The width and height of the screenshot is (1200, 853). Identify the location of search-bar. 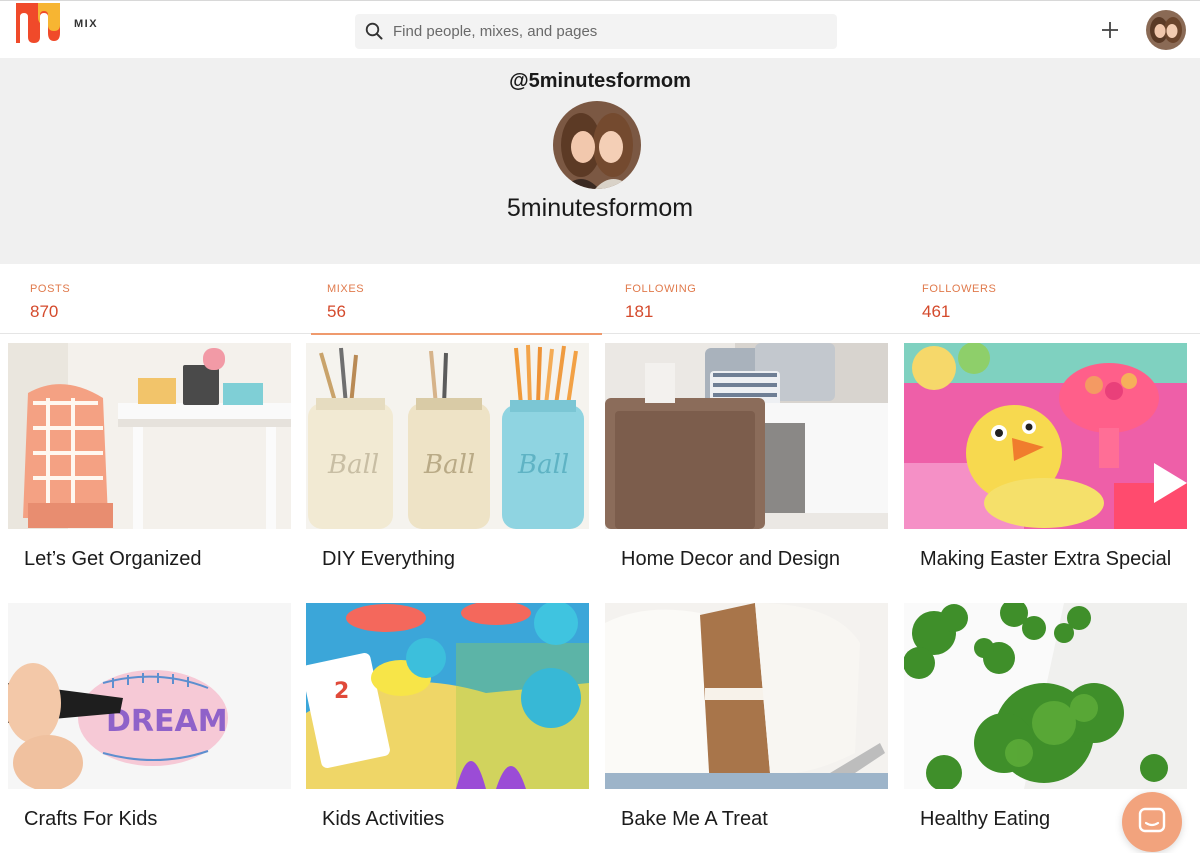
(596, 31).